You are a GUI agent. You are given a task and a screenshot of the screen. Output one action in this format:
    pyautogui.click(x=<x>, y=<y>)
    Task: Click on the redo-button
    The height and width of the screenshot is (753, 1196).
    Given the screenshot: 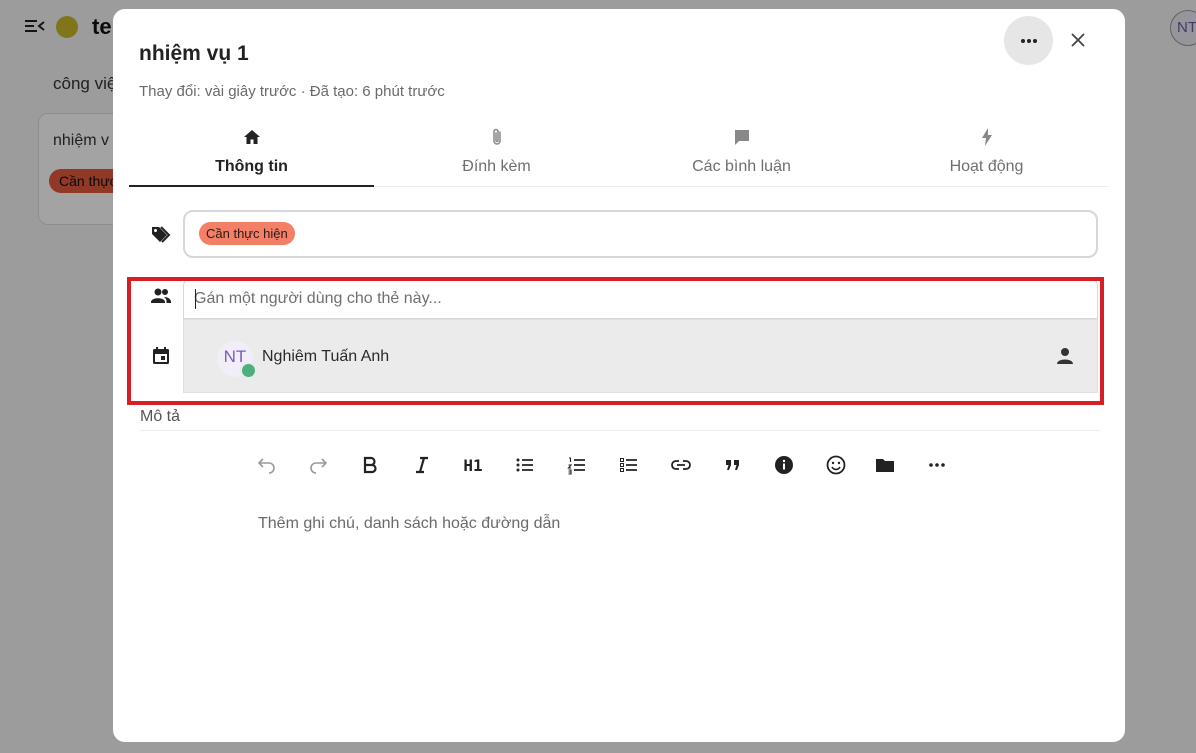 What is the action you would take?
    pyautogui.click(x=318, y=465)
    